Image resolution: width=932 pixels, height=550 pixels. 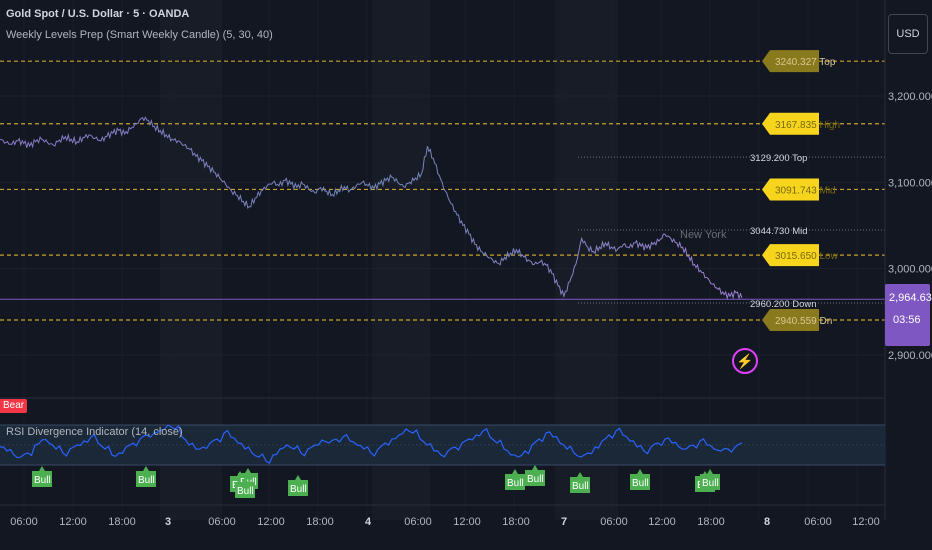 I want to click on level-tag-text: 3091.743 Mid, so click(x=805, y=190).